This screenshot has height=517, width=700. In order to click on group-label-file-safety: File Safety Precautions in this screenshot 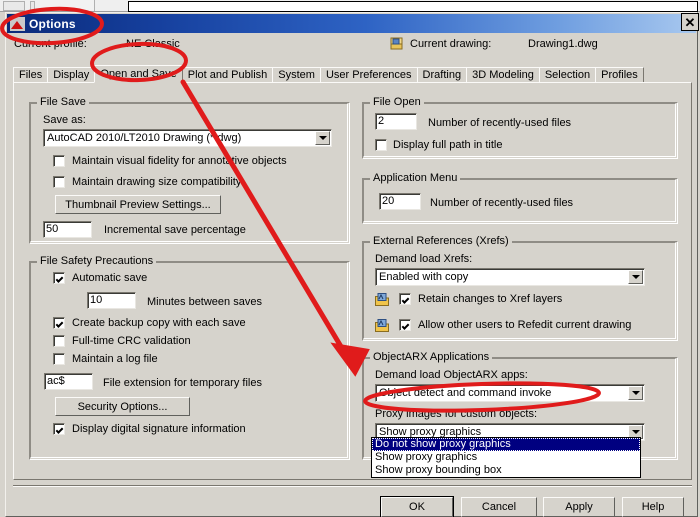, I will do `click(97, 261)`.